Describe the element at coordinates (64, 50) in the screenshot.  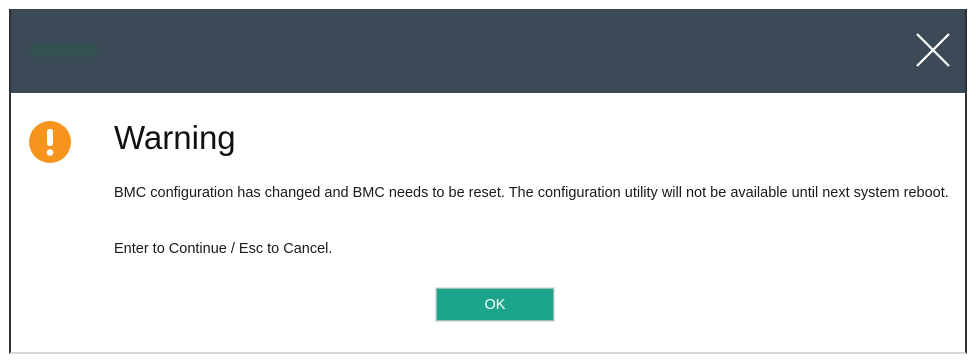
I see `brand-logo` at that location.